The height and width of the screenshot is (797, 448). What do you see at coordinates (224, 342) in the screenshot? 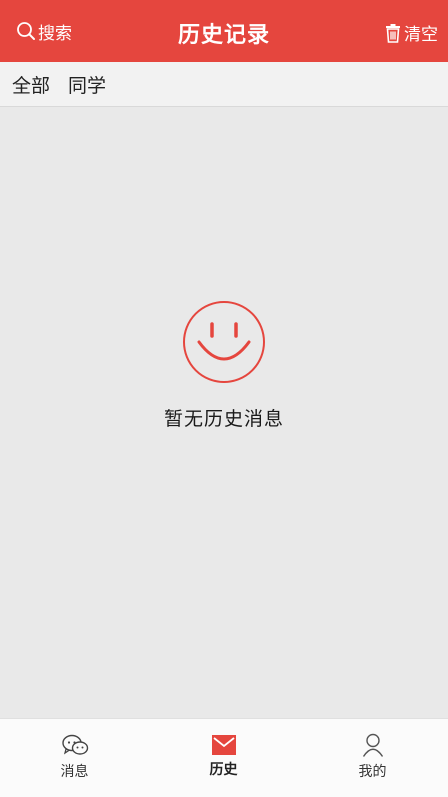
I see `smiley-face-icon` at bounding box center [224, 342].